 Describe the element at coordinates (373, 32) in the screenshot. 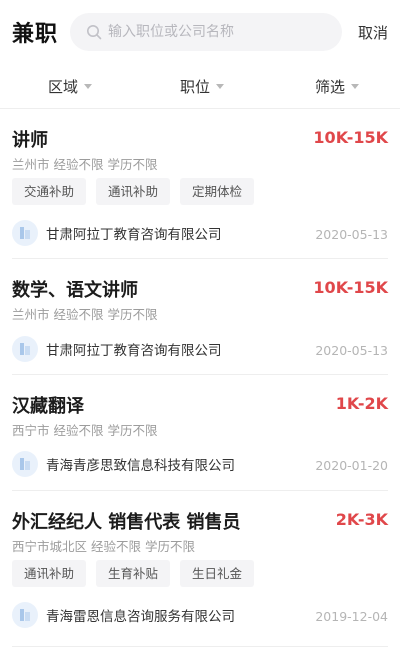

I see `cancel-button: 取消` at that location.